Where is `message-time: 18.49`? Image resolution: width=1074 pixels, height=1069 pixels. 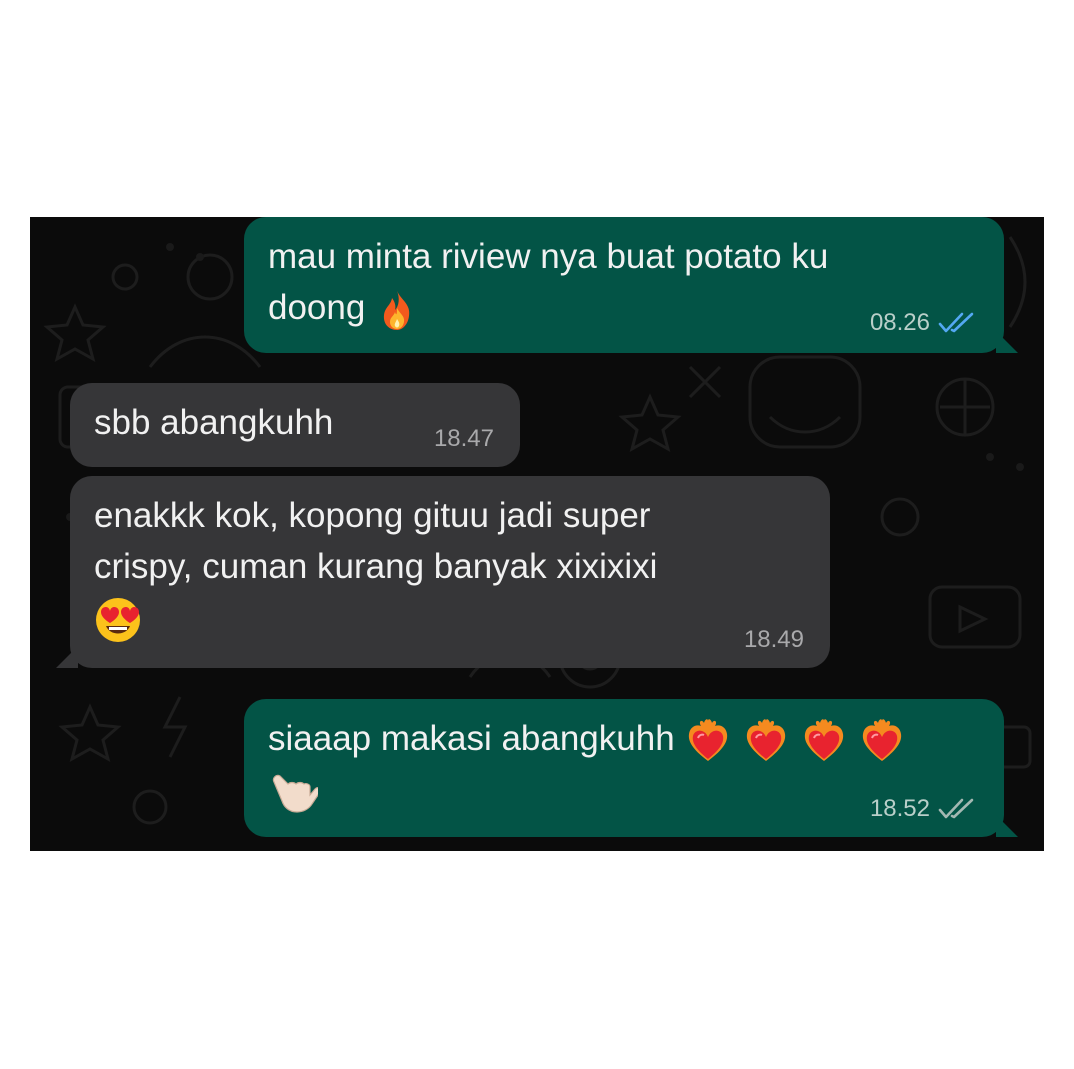 message-time: 18.49 is located at coordinates (773, 639).